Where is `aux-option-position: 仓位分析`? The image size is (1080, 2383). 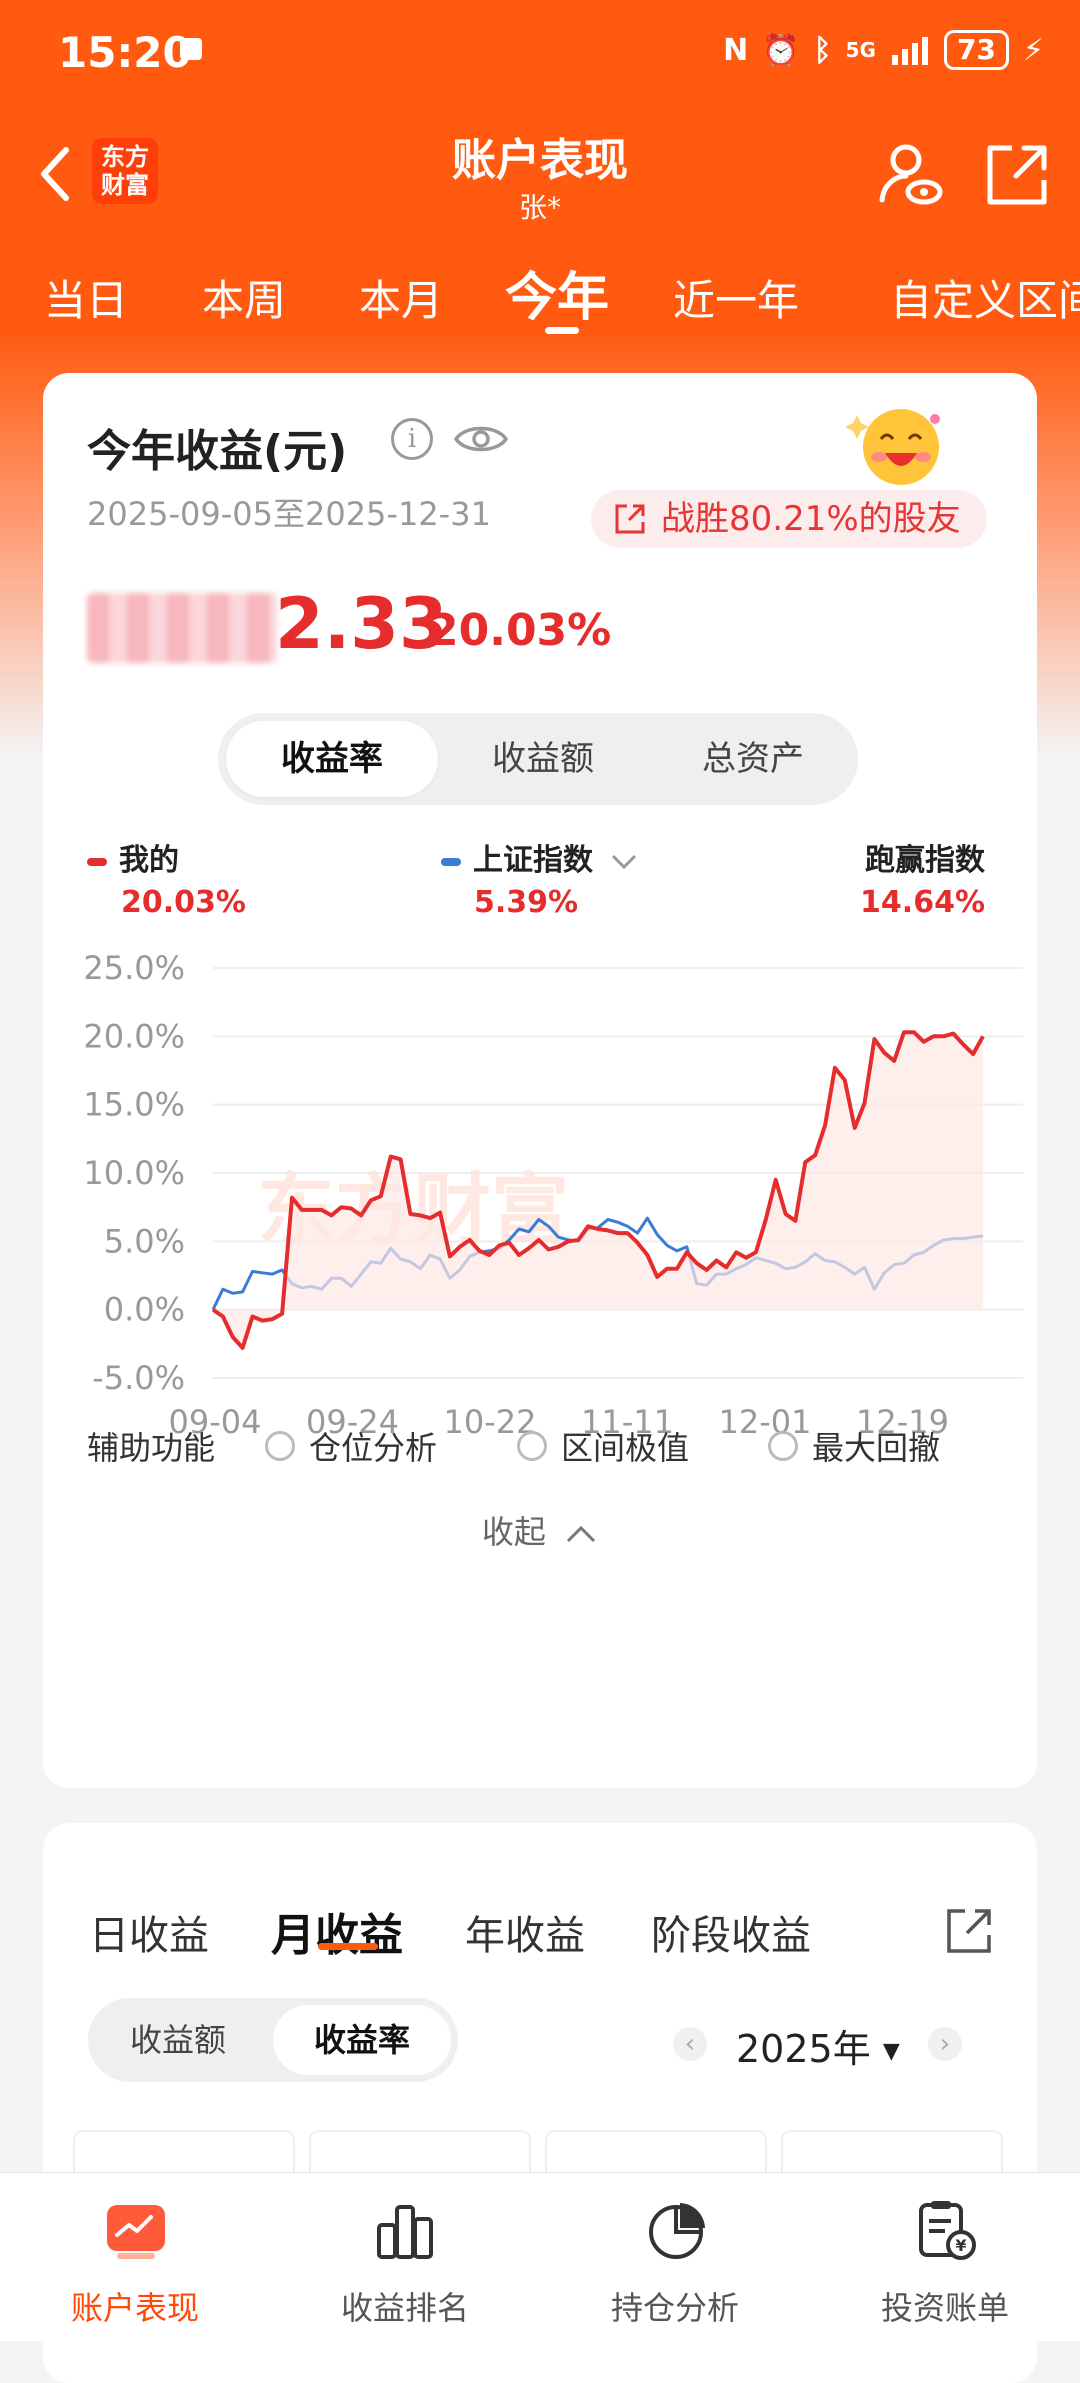
aux-option-position: 仓位分析 is located at coordinates (351, 1446).